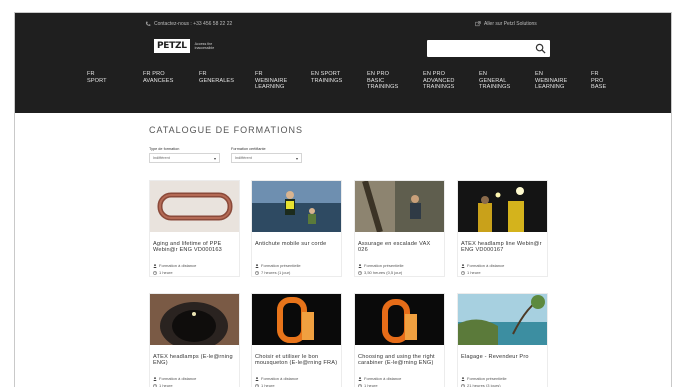  I want to click on search-icon, so click(540, 48).